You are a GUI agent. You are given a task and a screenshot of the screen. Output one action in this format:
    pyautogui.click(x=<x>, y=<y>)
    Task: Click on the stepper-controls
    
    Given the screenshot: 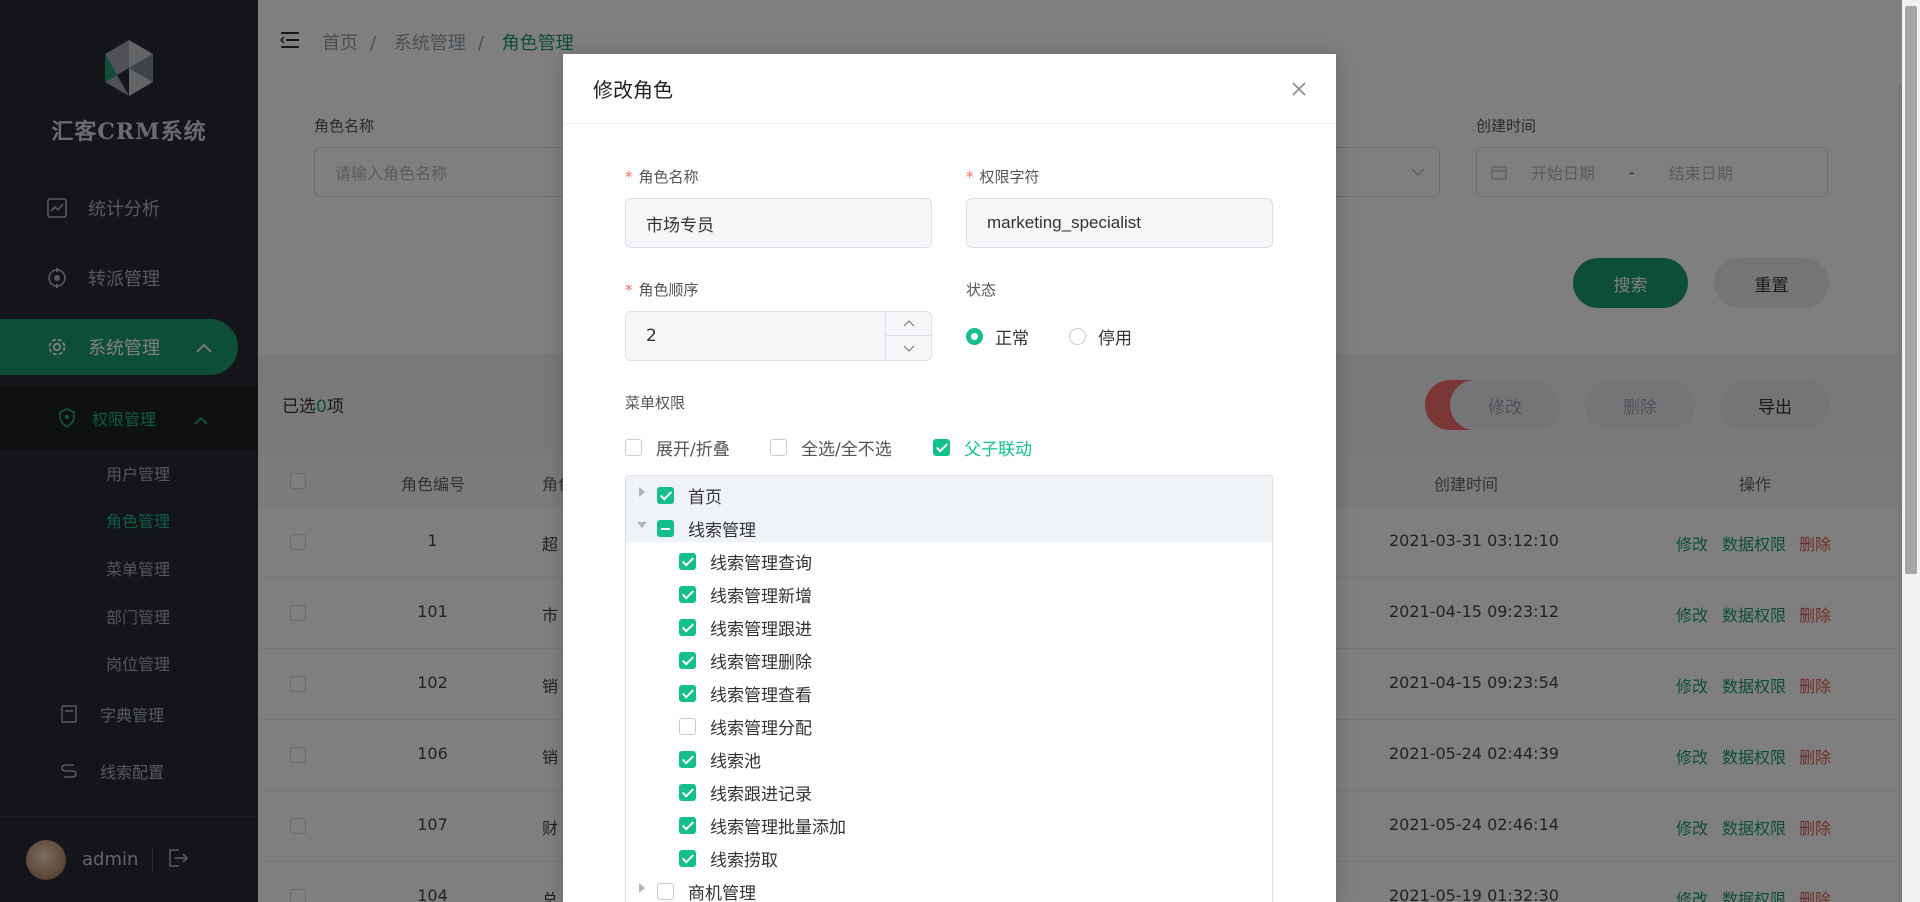 What is the action you would take?
    pyautogui.click(x=908, y=336)
    